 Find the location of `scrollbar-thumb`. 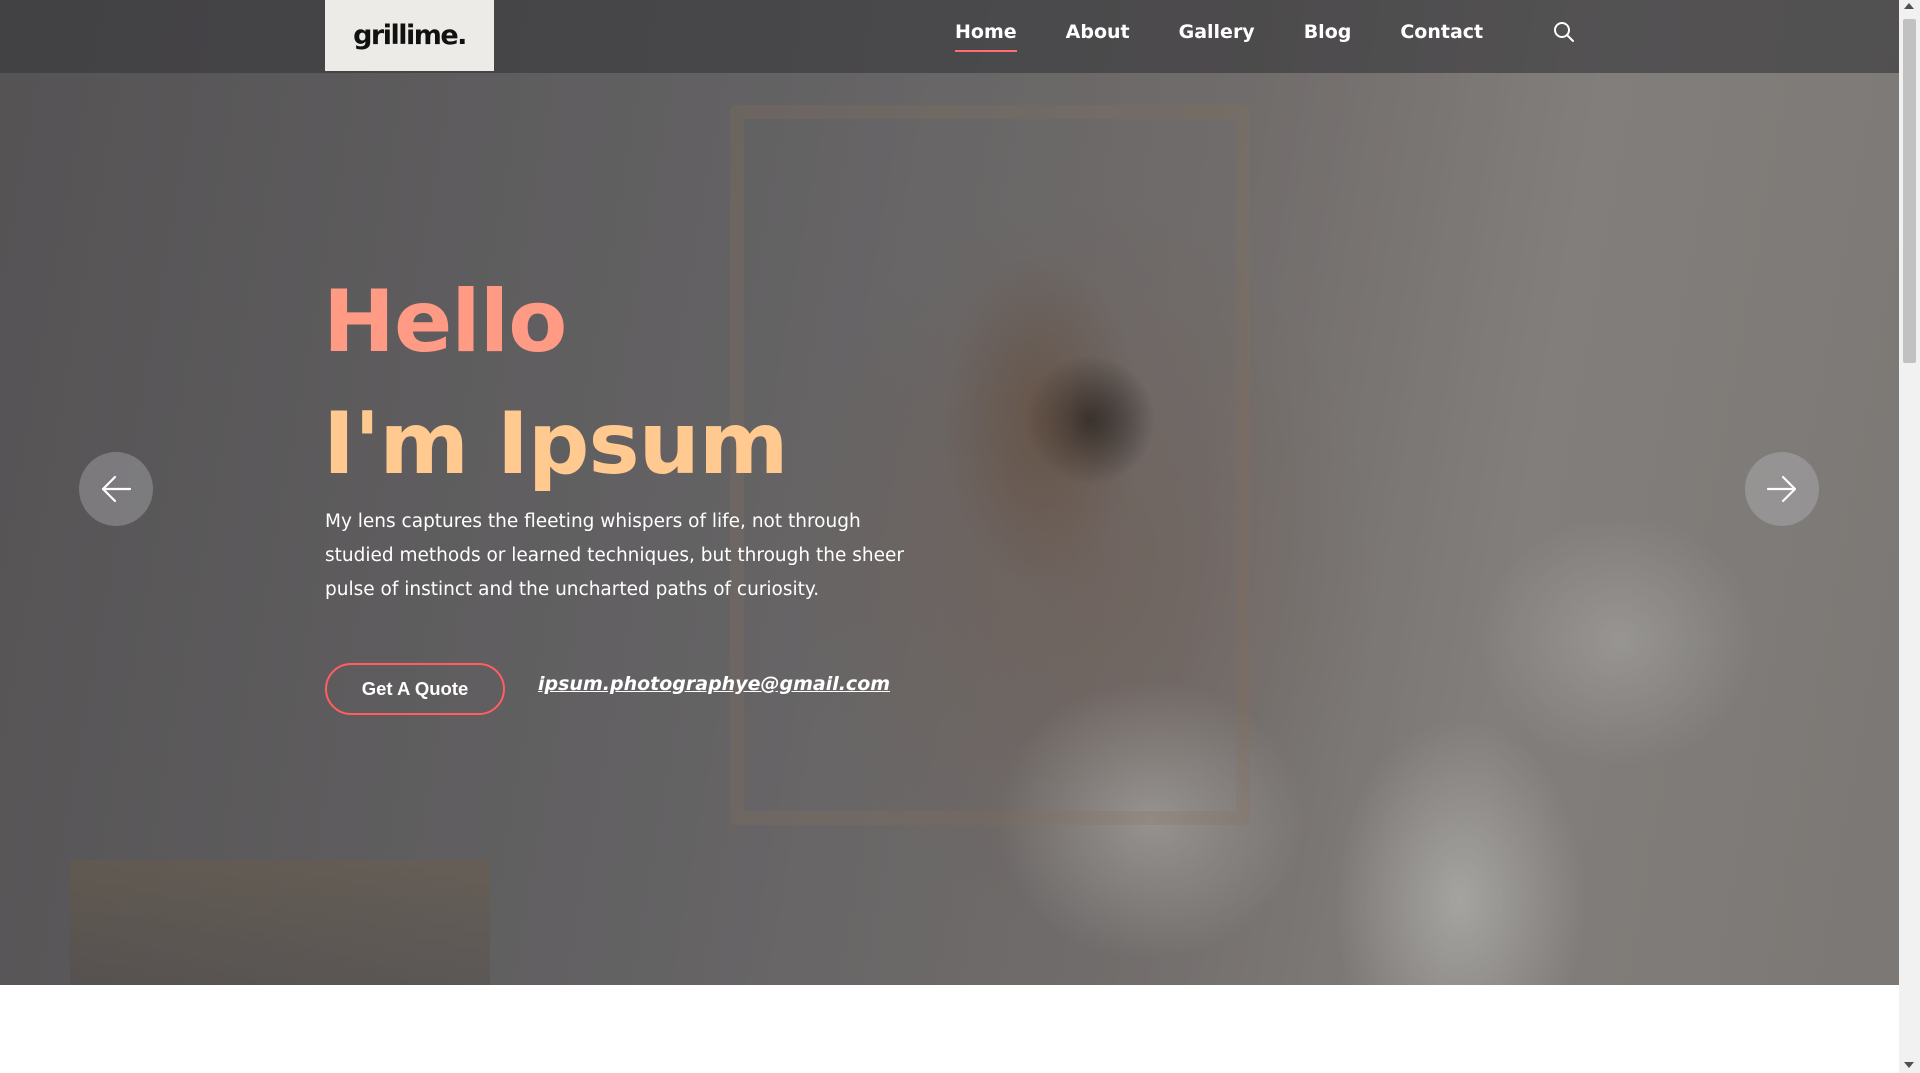

scrollbar-thumb is located at coordinates (1909, 191).